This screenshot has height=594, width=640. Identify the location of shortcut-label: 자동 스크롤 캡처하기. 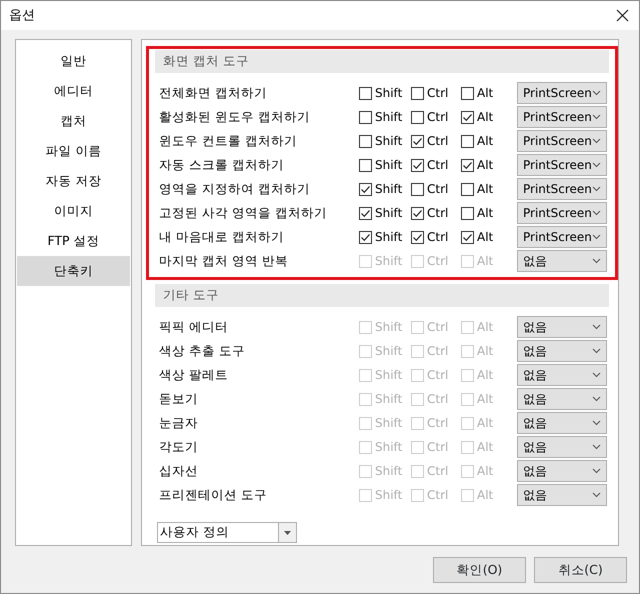
(221, 165).